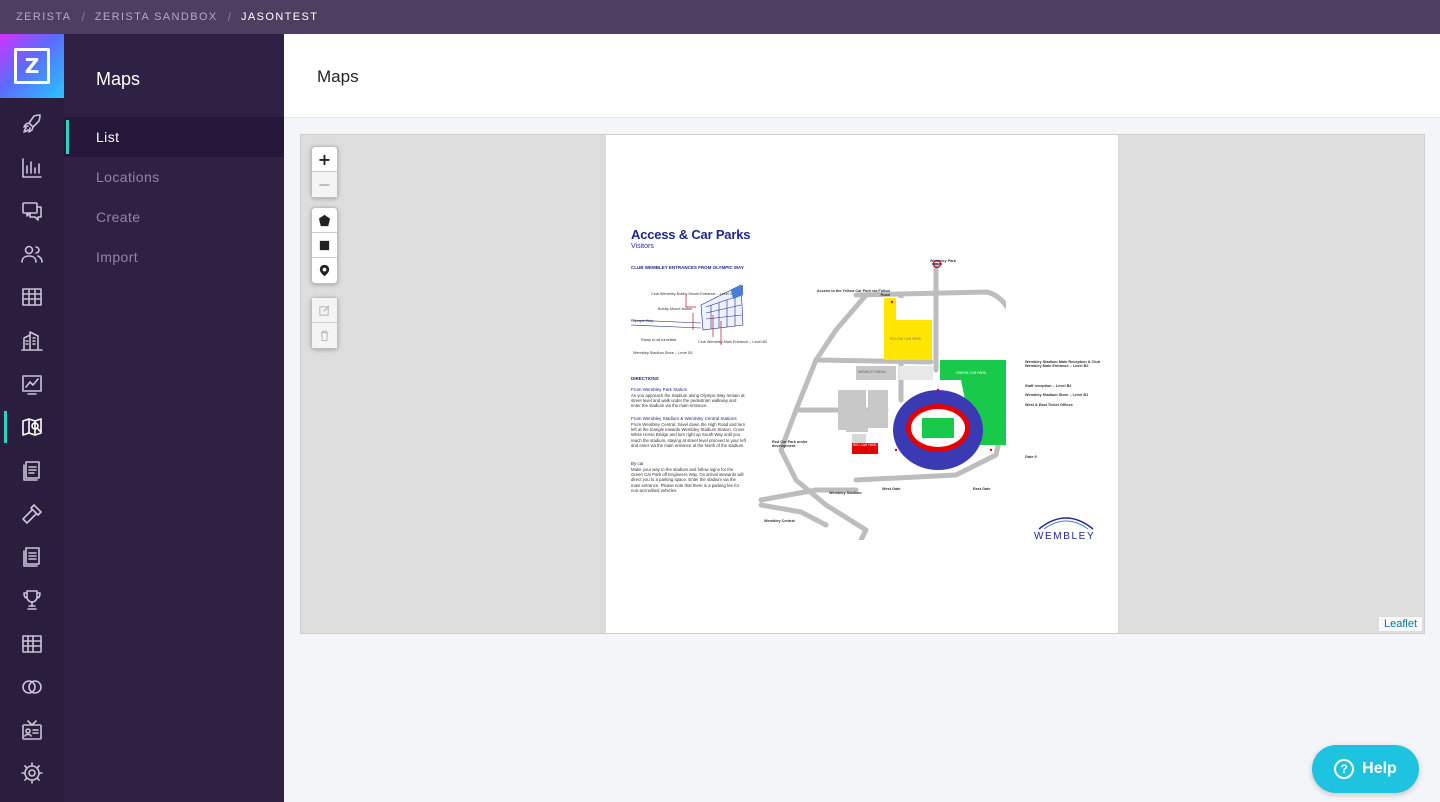 The width and height of the screenshot is (1440, 802). I want to click on rail-item-integrations, so click(32, 687).